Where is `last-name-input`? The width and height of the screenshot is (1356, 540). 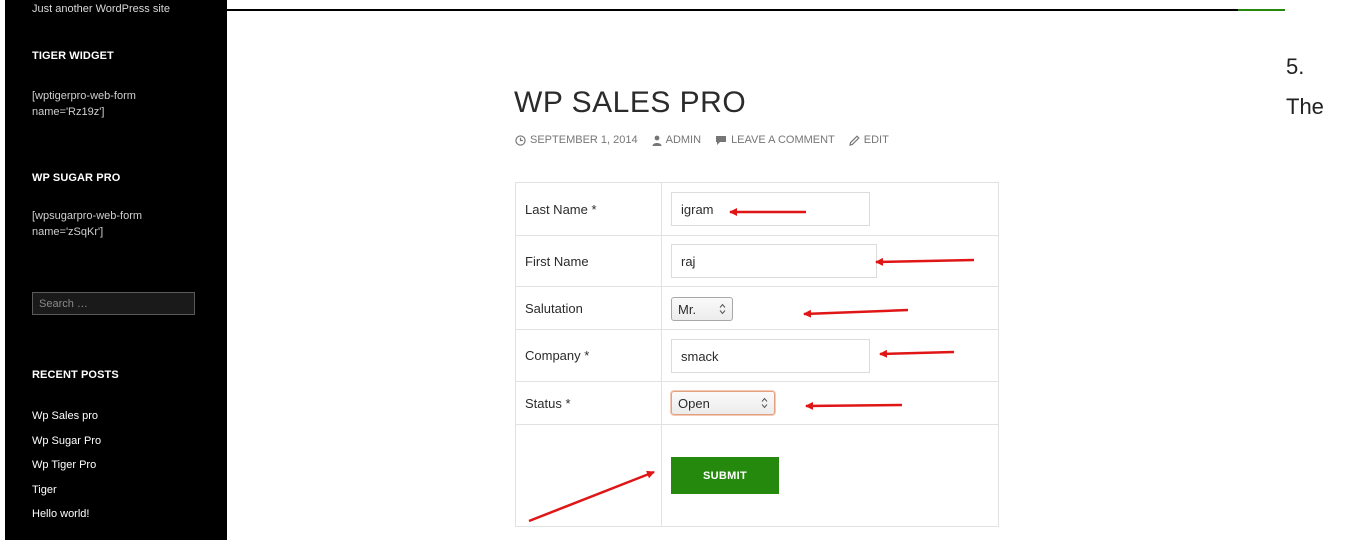
last-name-input is located at coordinates (770, 209).